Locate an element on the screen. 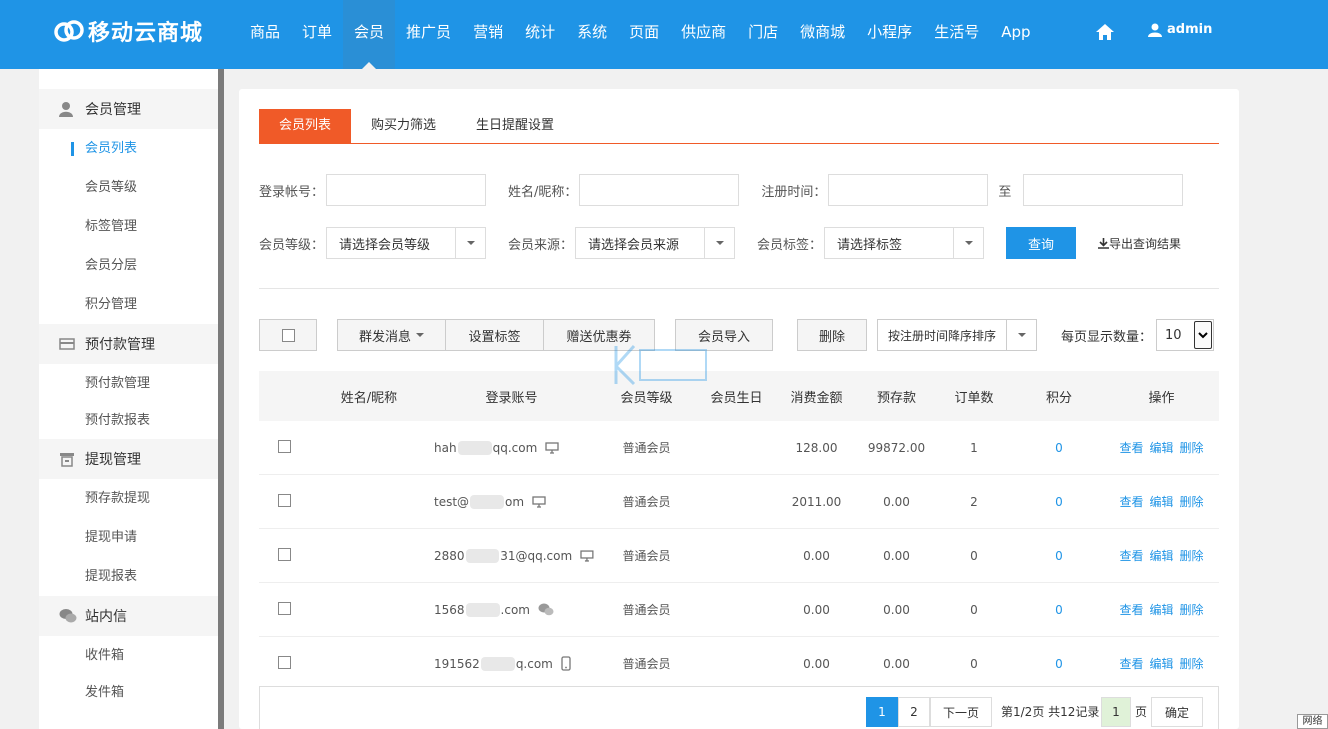 The width and height of the screenshot is (1328, 729). login-input is located at coordinates (406, 190).